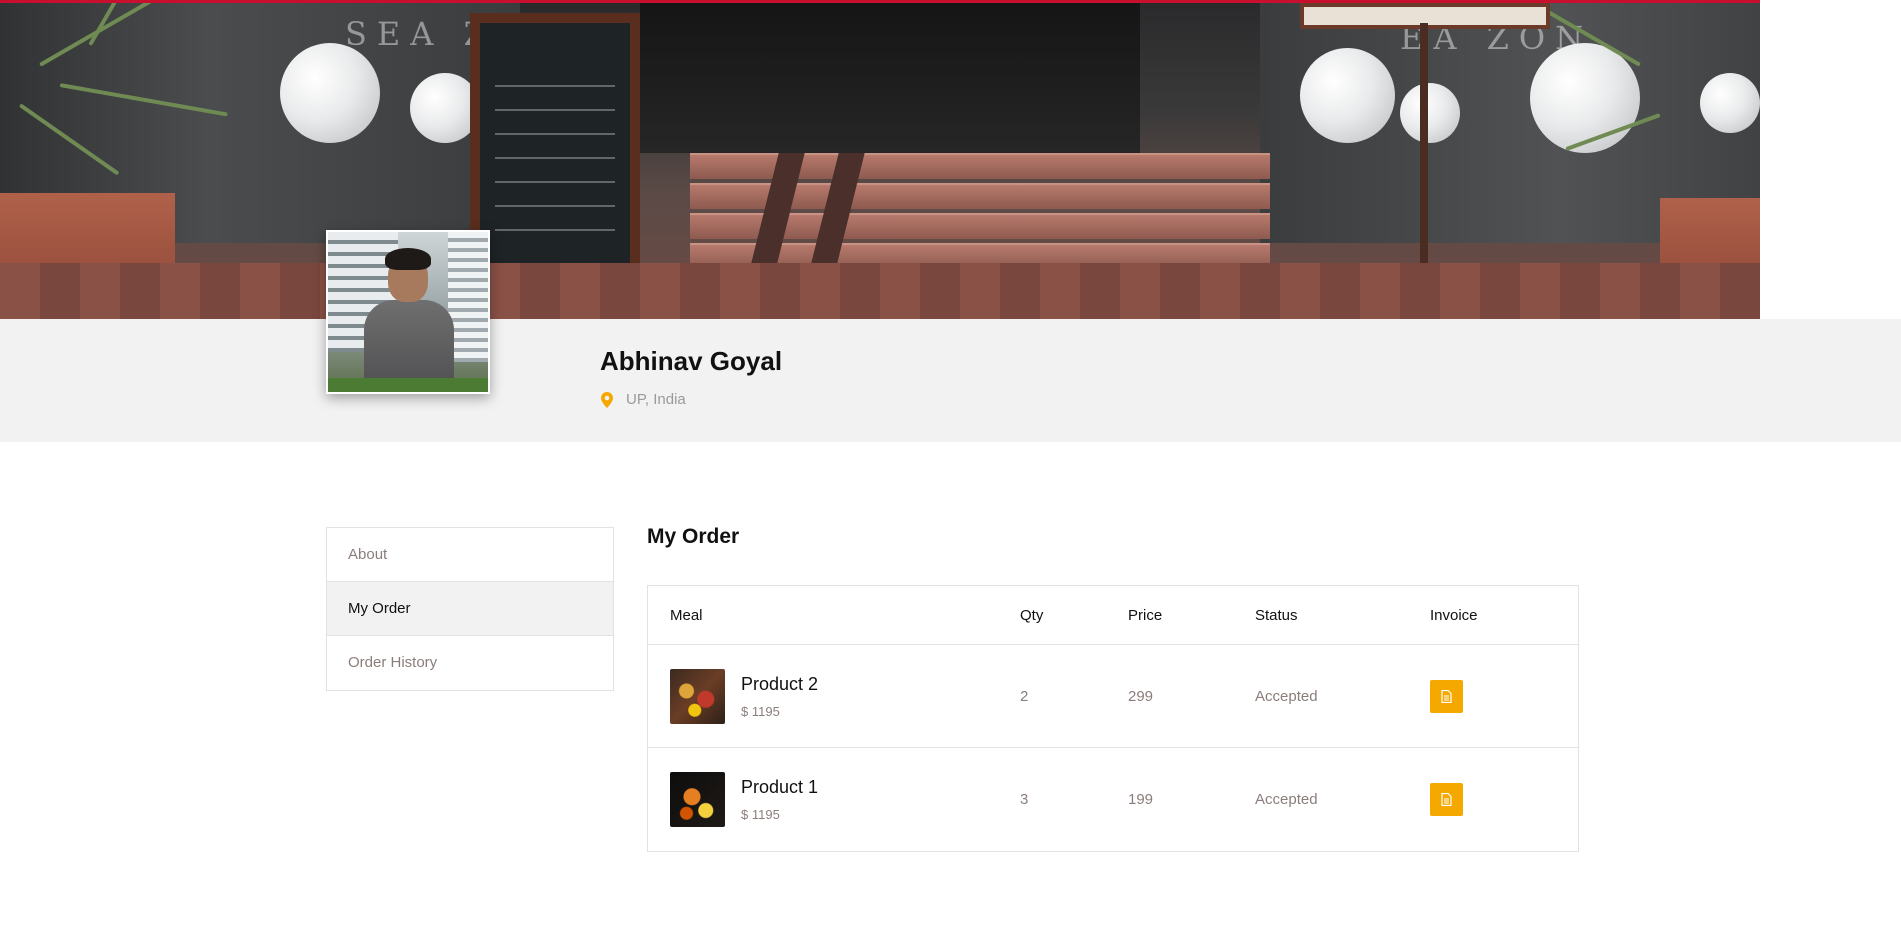 This screenshot has height=940, width=1901. I want to click on price-cell: 199, so click(1141, 799).